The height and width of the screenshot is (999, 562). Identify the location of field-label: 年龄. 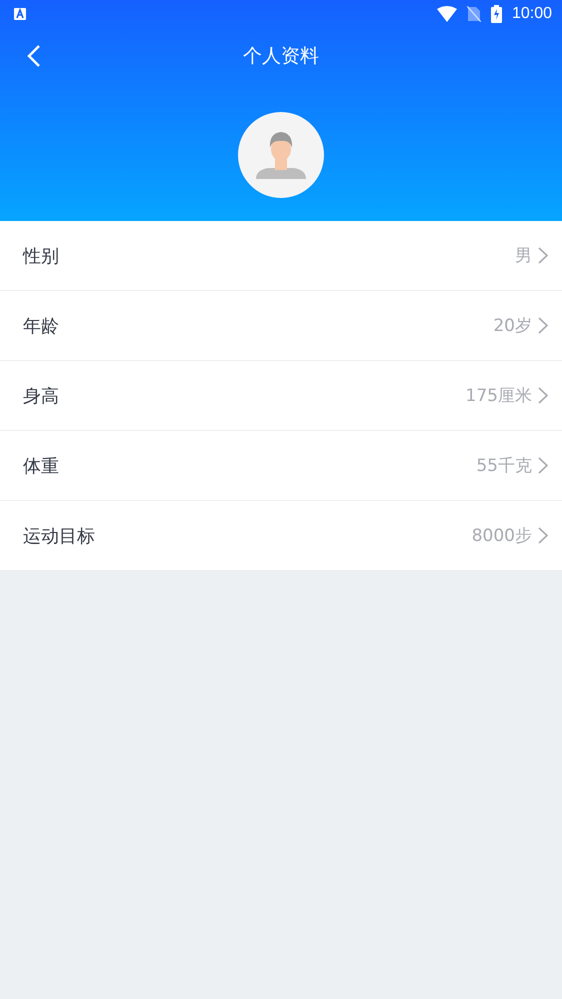
(41, 326).